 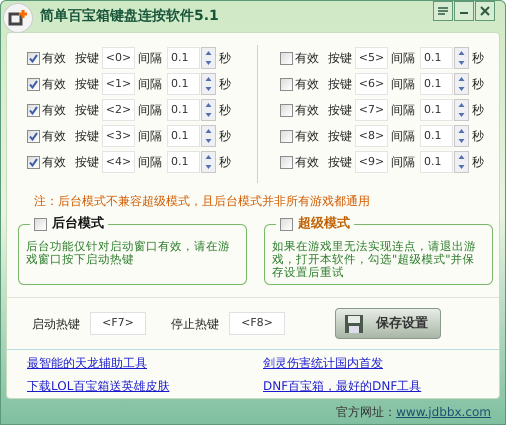 I want to click on mode-title: 后台模式, so click(x=78, y=224).